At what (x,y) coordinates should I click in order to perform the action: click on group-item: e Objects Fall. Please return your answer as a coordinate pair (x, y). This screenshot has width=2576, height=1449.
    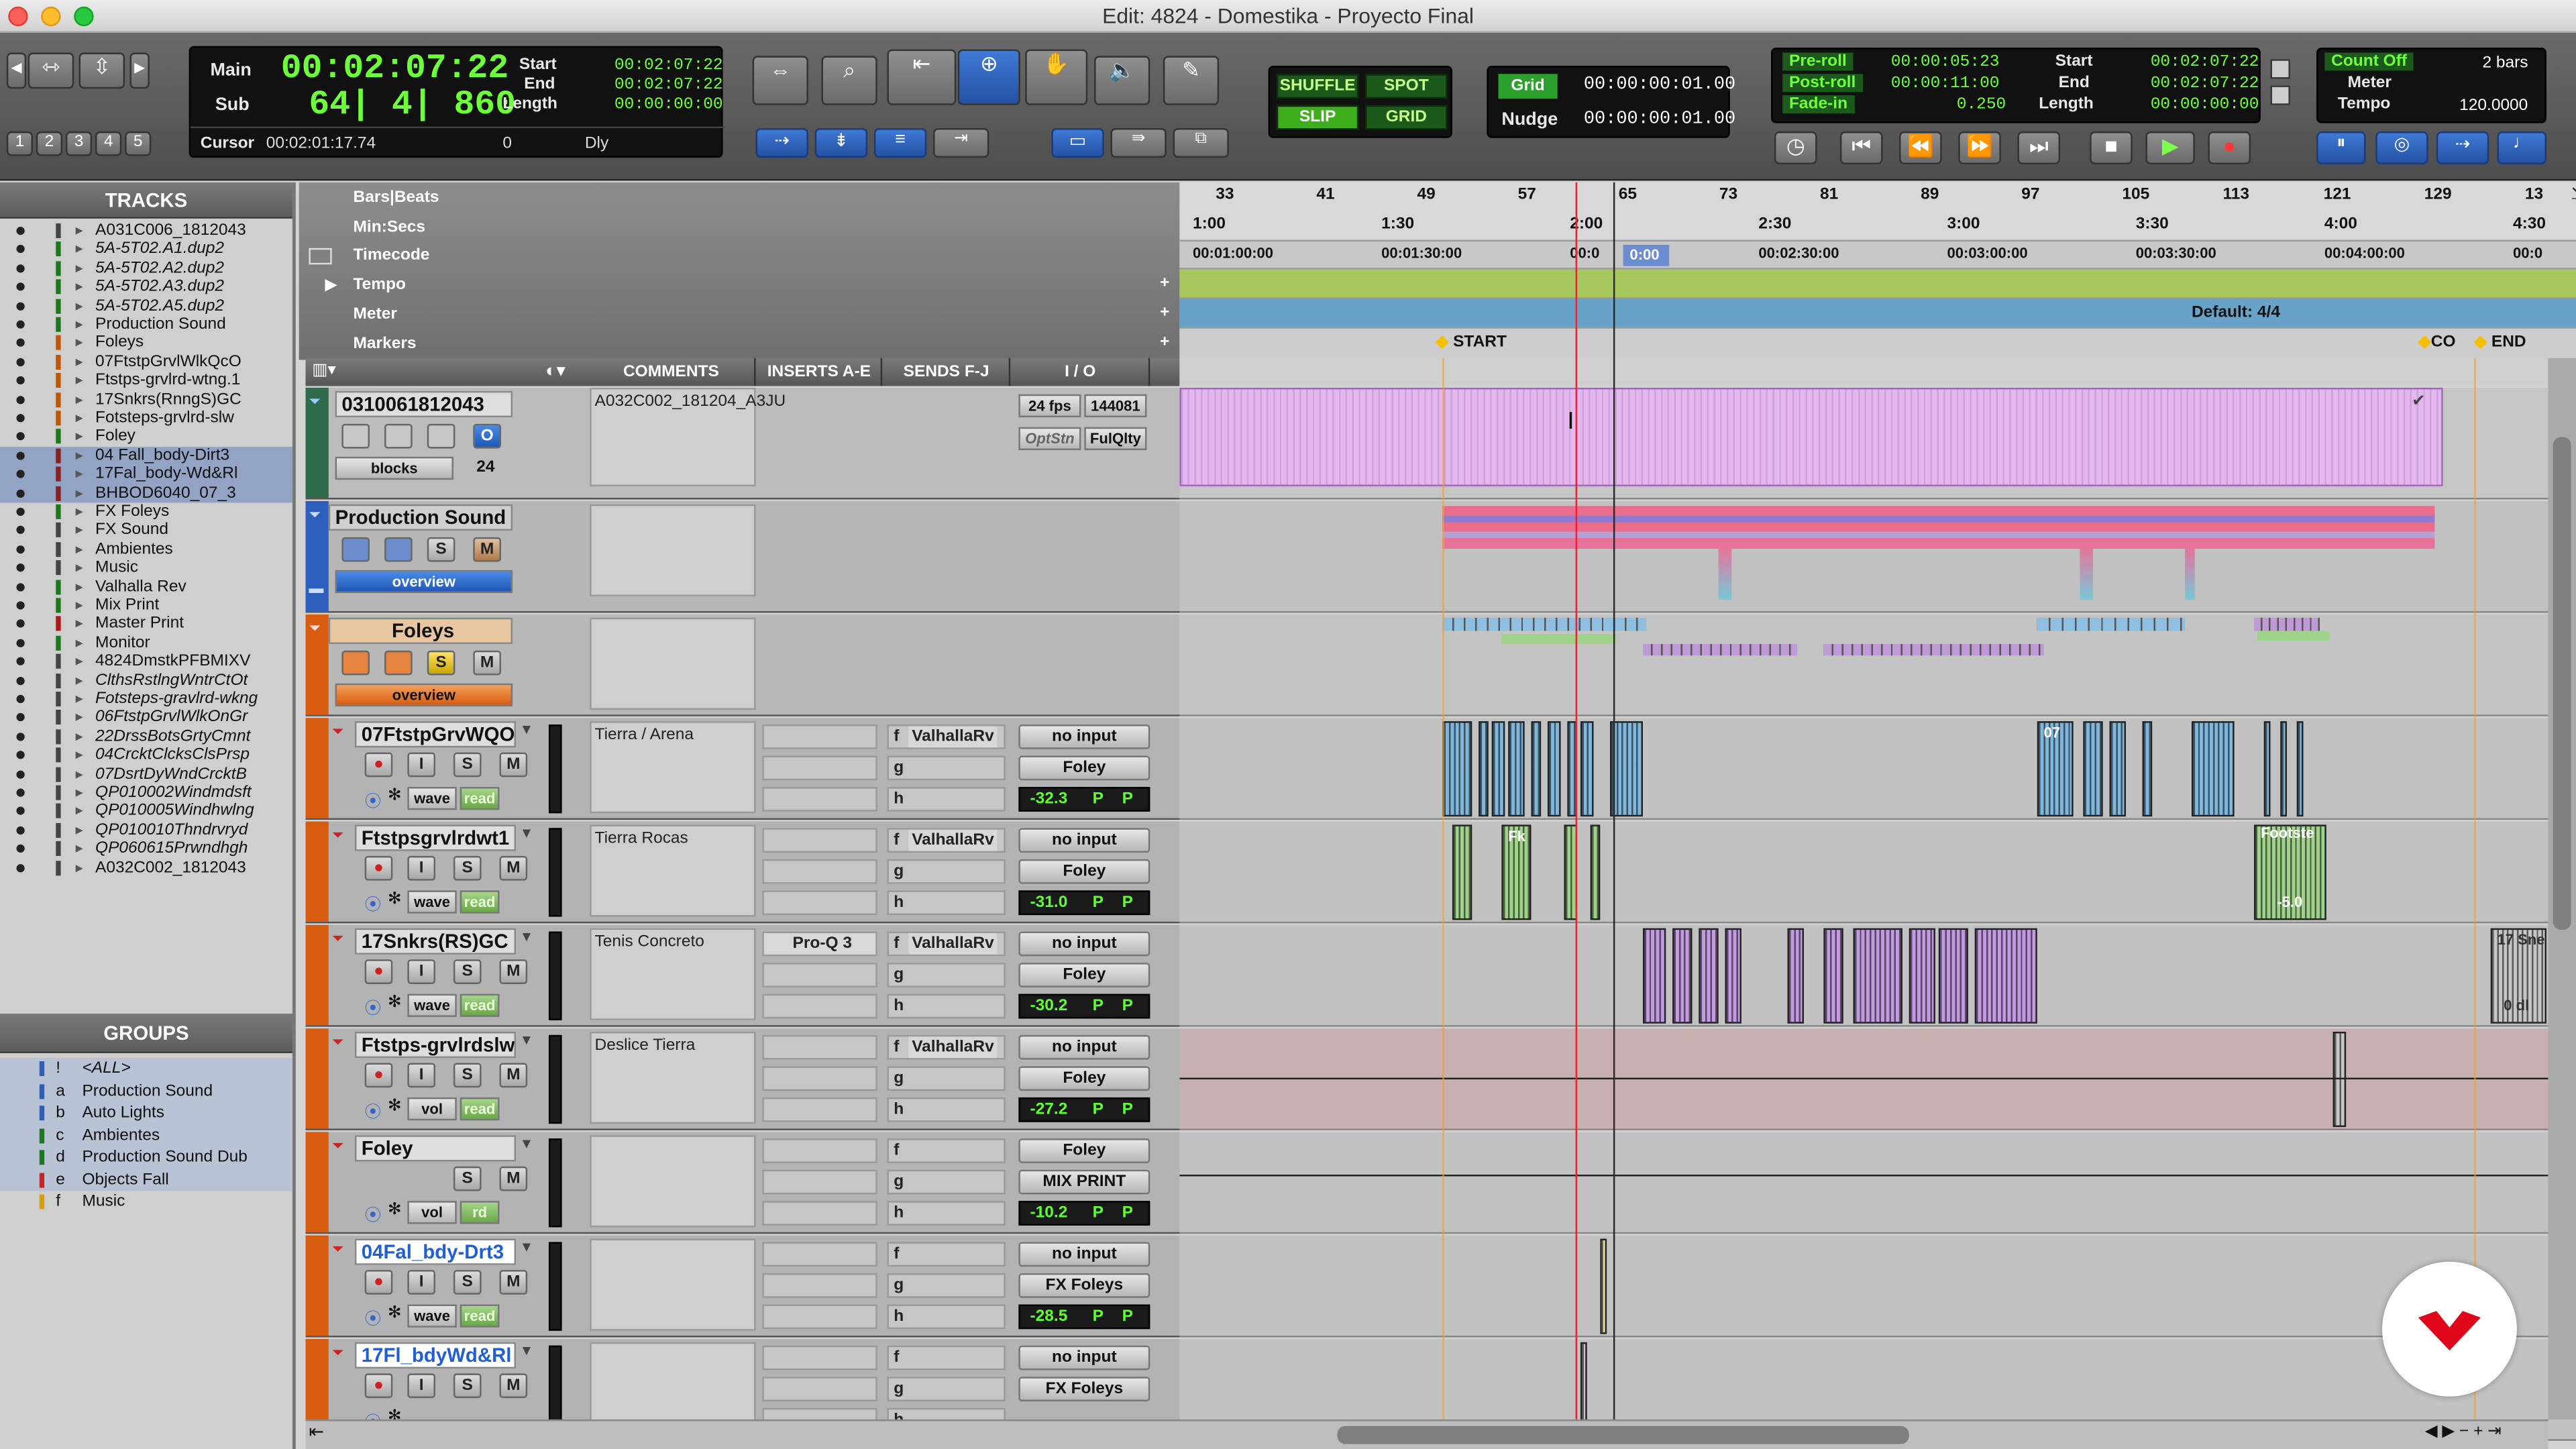
    Looking at the image, I should click on (146, 1180).